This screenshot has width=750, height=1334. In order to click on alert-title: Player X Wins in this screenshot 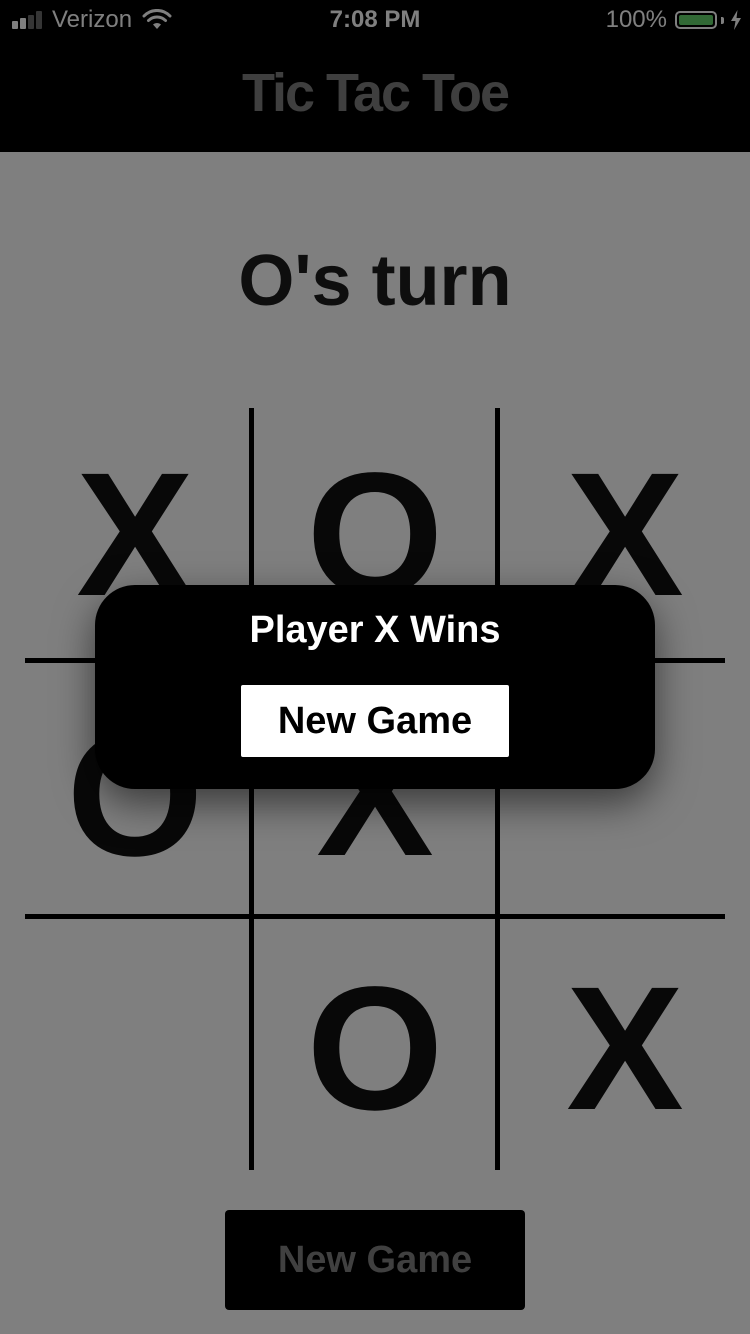, I will do `click(375, 630)`.